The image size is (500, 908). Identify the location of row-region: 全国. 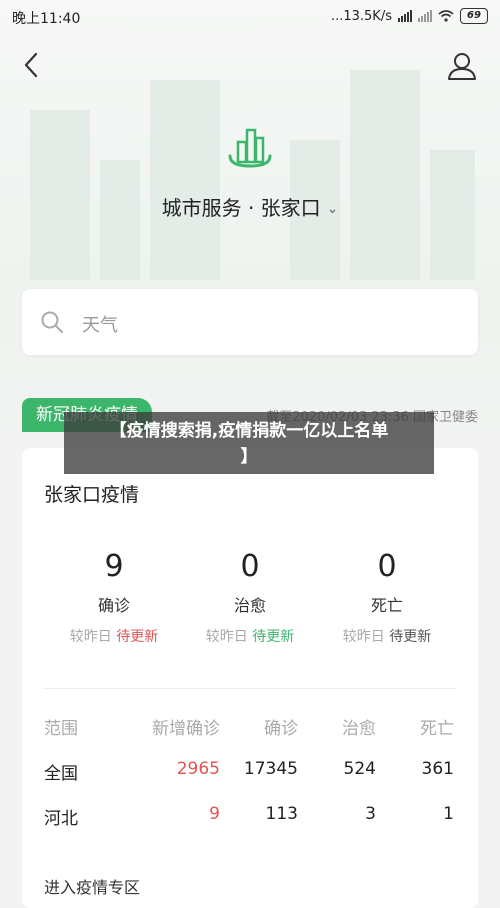
(61, 774).